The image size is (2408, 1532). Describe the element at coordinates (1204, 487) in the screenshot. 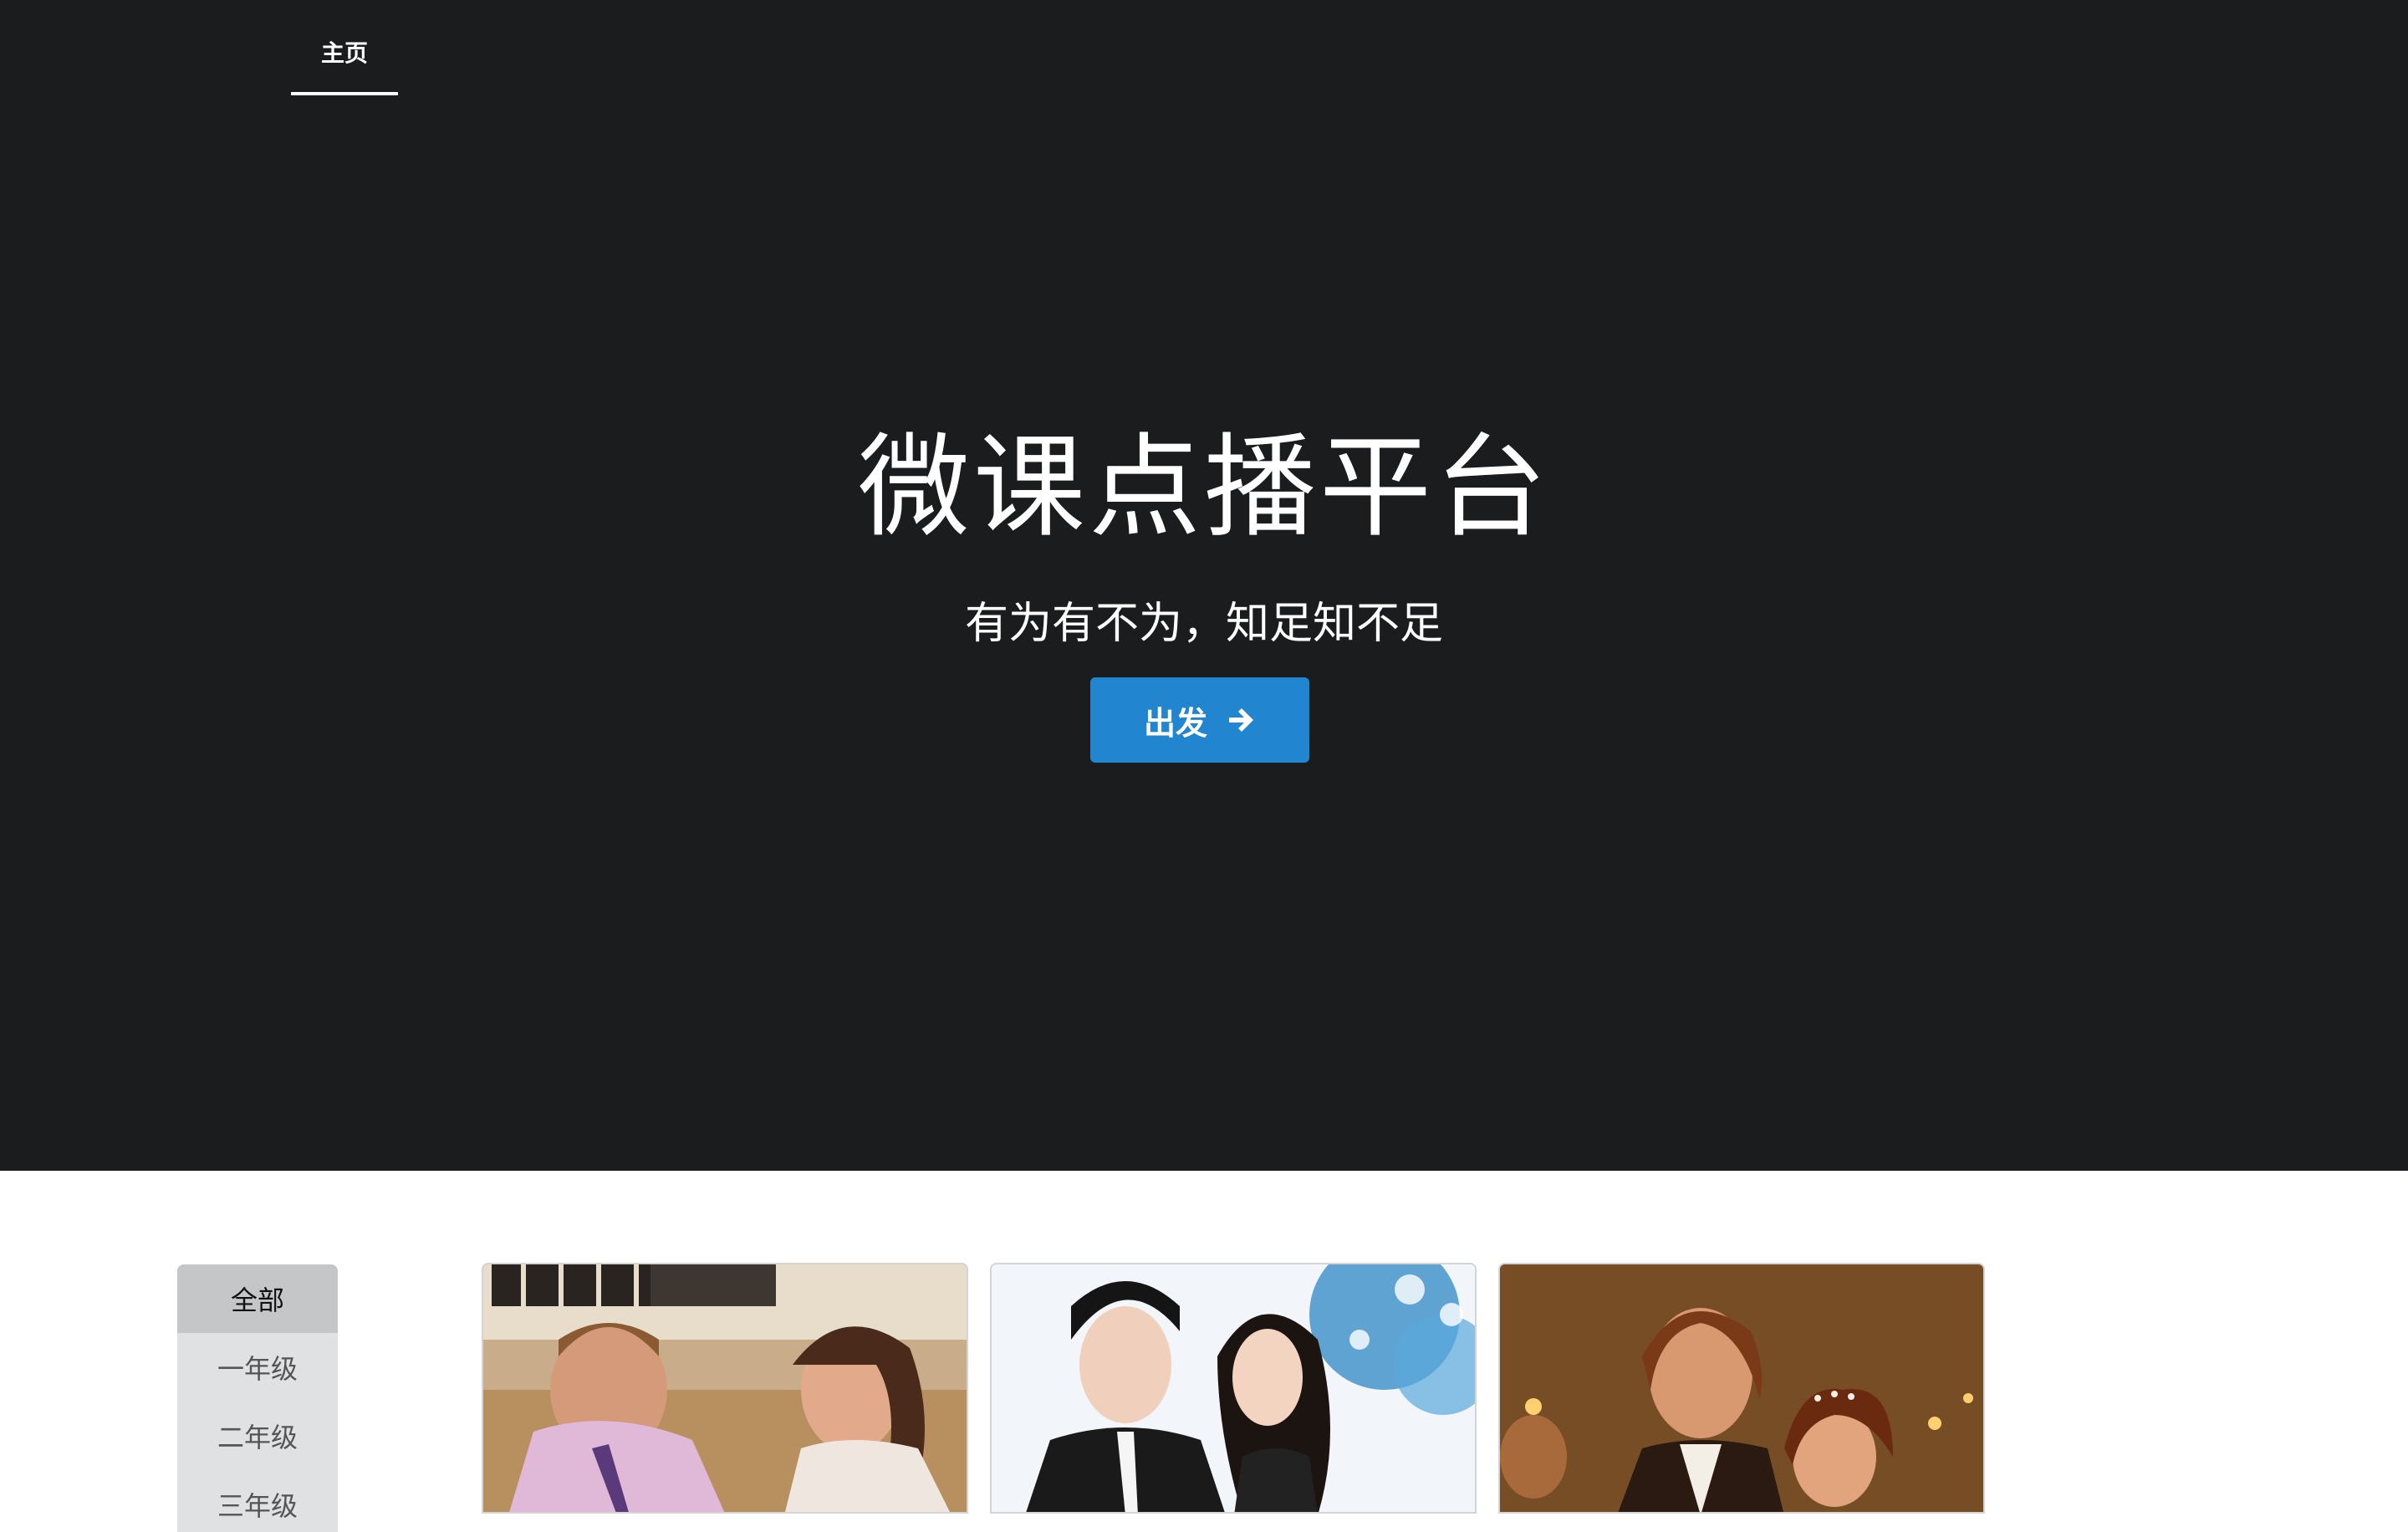

I see `hero-title: 微课点播平台` at that location.